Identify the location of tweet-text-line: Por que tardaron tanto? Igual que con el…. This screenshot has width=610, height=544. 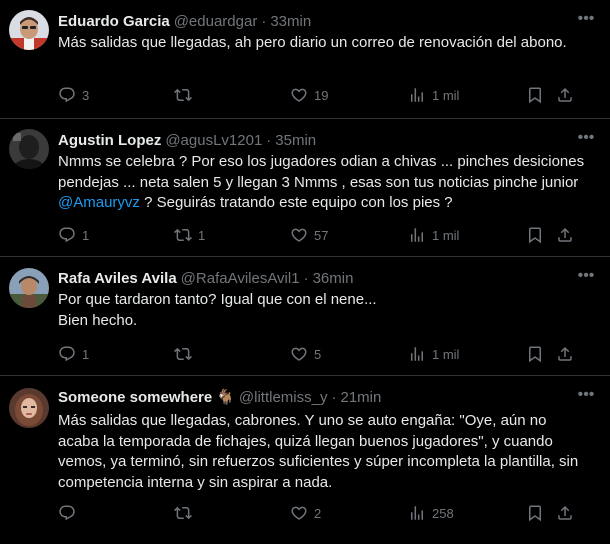
(217, 299).